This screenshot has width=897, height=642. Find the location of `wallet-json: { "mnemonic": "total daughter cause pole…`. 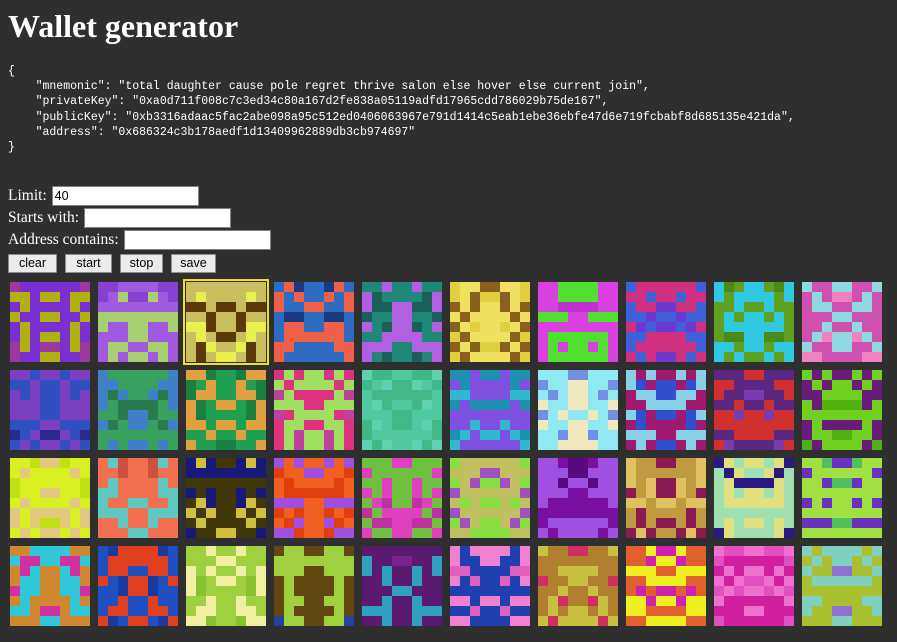

wallet-json: { "mnemonic": "total daughter cause pole… is located at coordinates (401, 110).